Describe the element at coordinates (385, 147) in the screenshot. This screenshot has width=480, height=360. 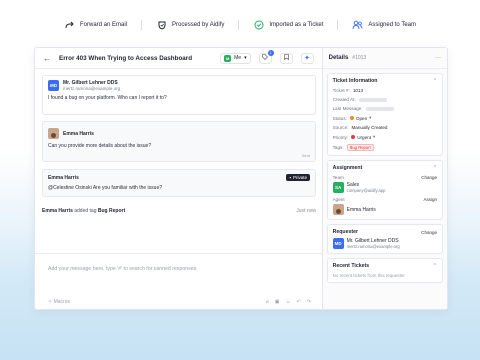
I see `tags-row: Tags: Bug Report` at that location.